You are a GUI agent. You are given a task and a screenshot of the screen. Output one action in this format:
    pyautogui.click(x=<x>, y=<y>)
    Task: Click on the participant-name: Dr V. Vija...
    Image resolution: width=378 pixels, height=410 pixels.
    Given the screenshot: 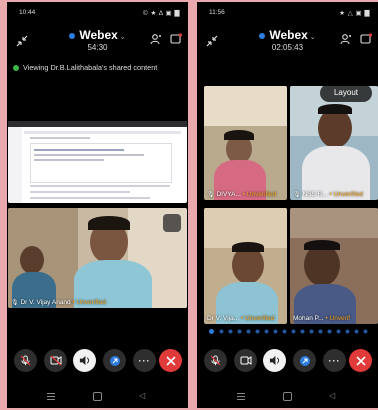 What is the action you would take?
    pyautogui.click(x=223, y=318)
    